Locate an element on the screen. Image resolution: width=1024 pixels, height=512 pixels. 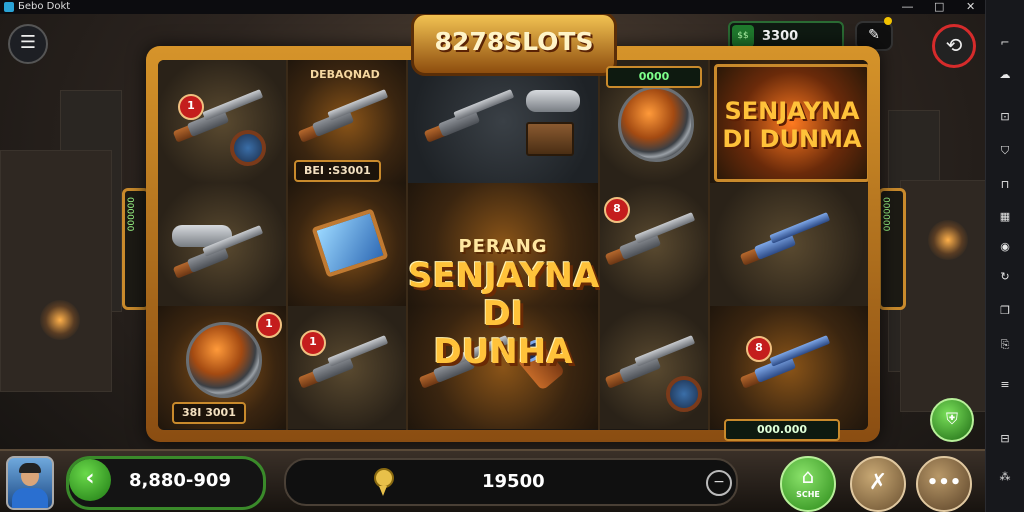
symbol-rocket-launcher: 8 is located at coordinates (789, 367).